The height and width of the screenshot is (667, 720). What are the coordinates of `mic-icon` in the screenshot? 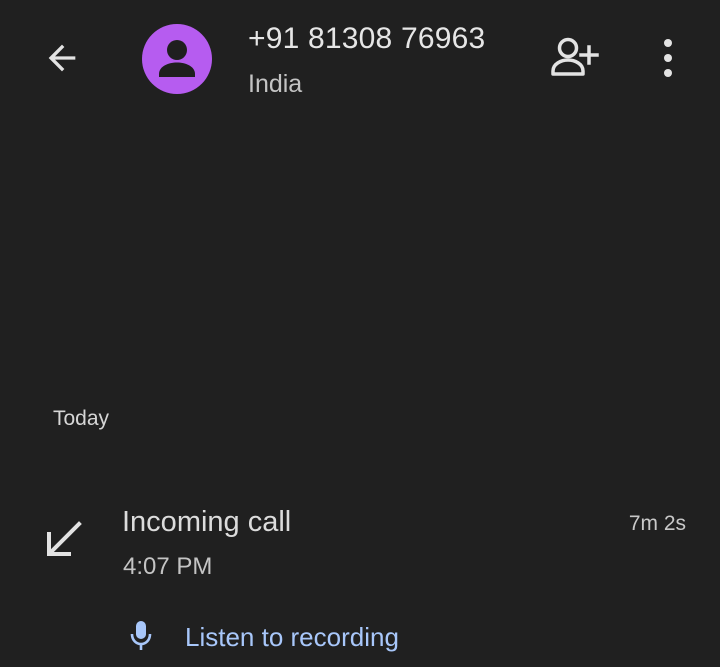 It's located at (141, 636).